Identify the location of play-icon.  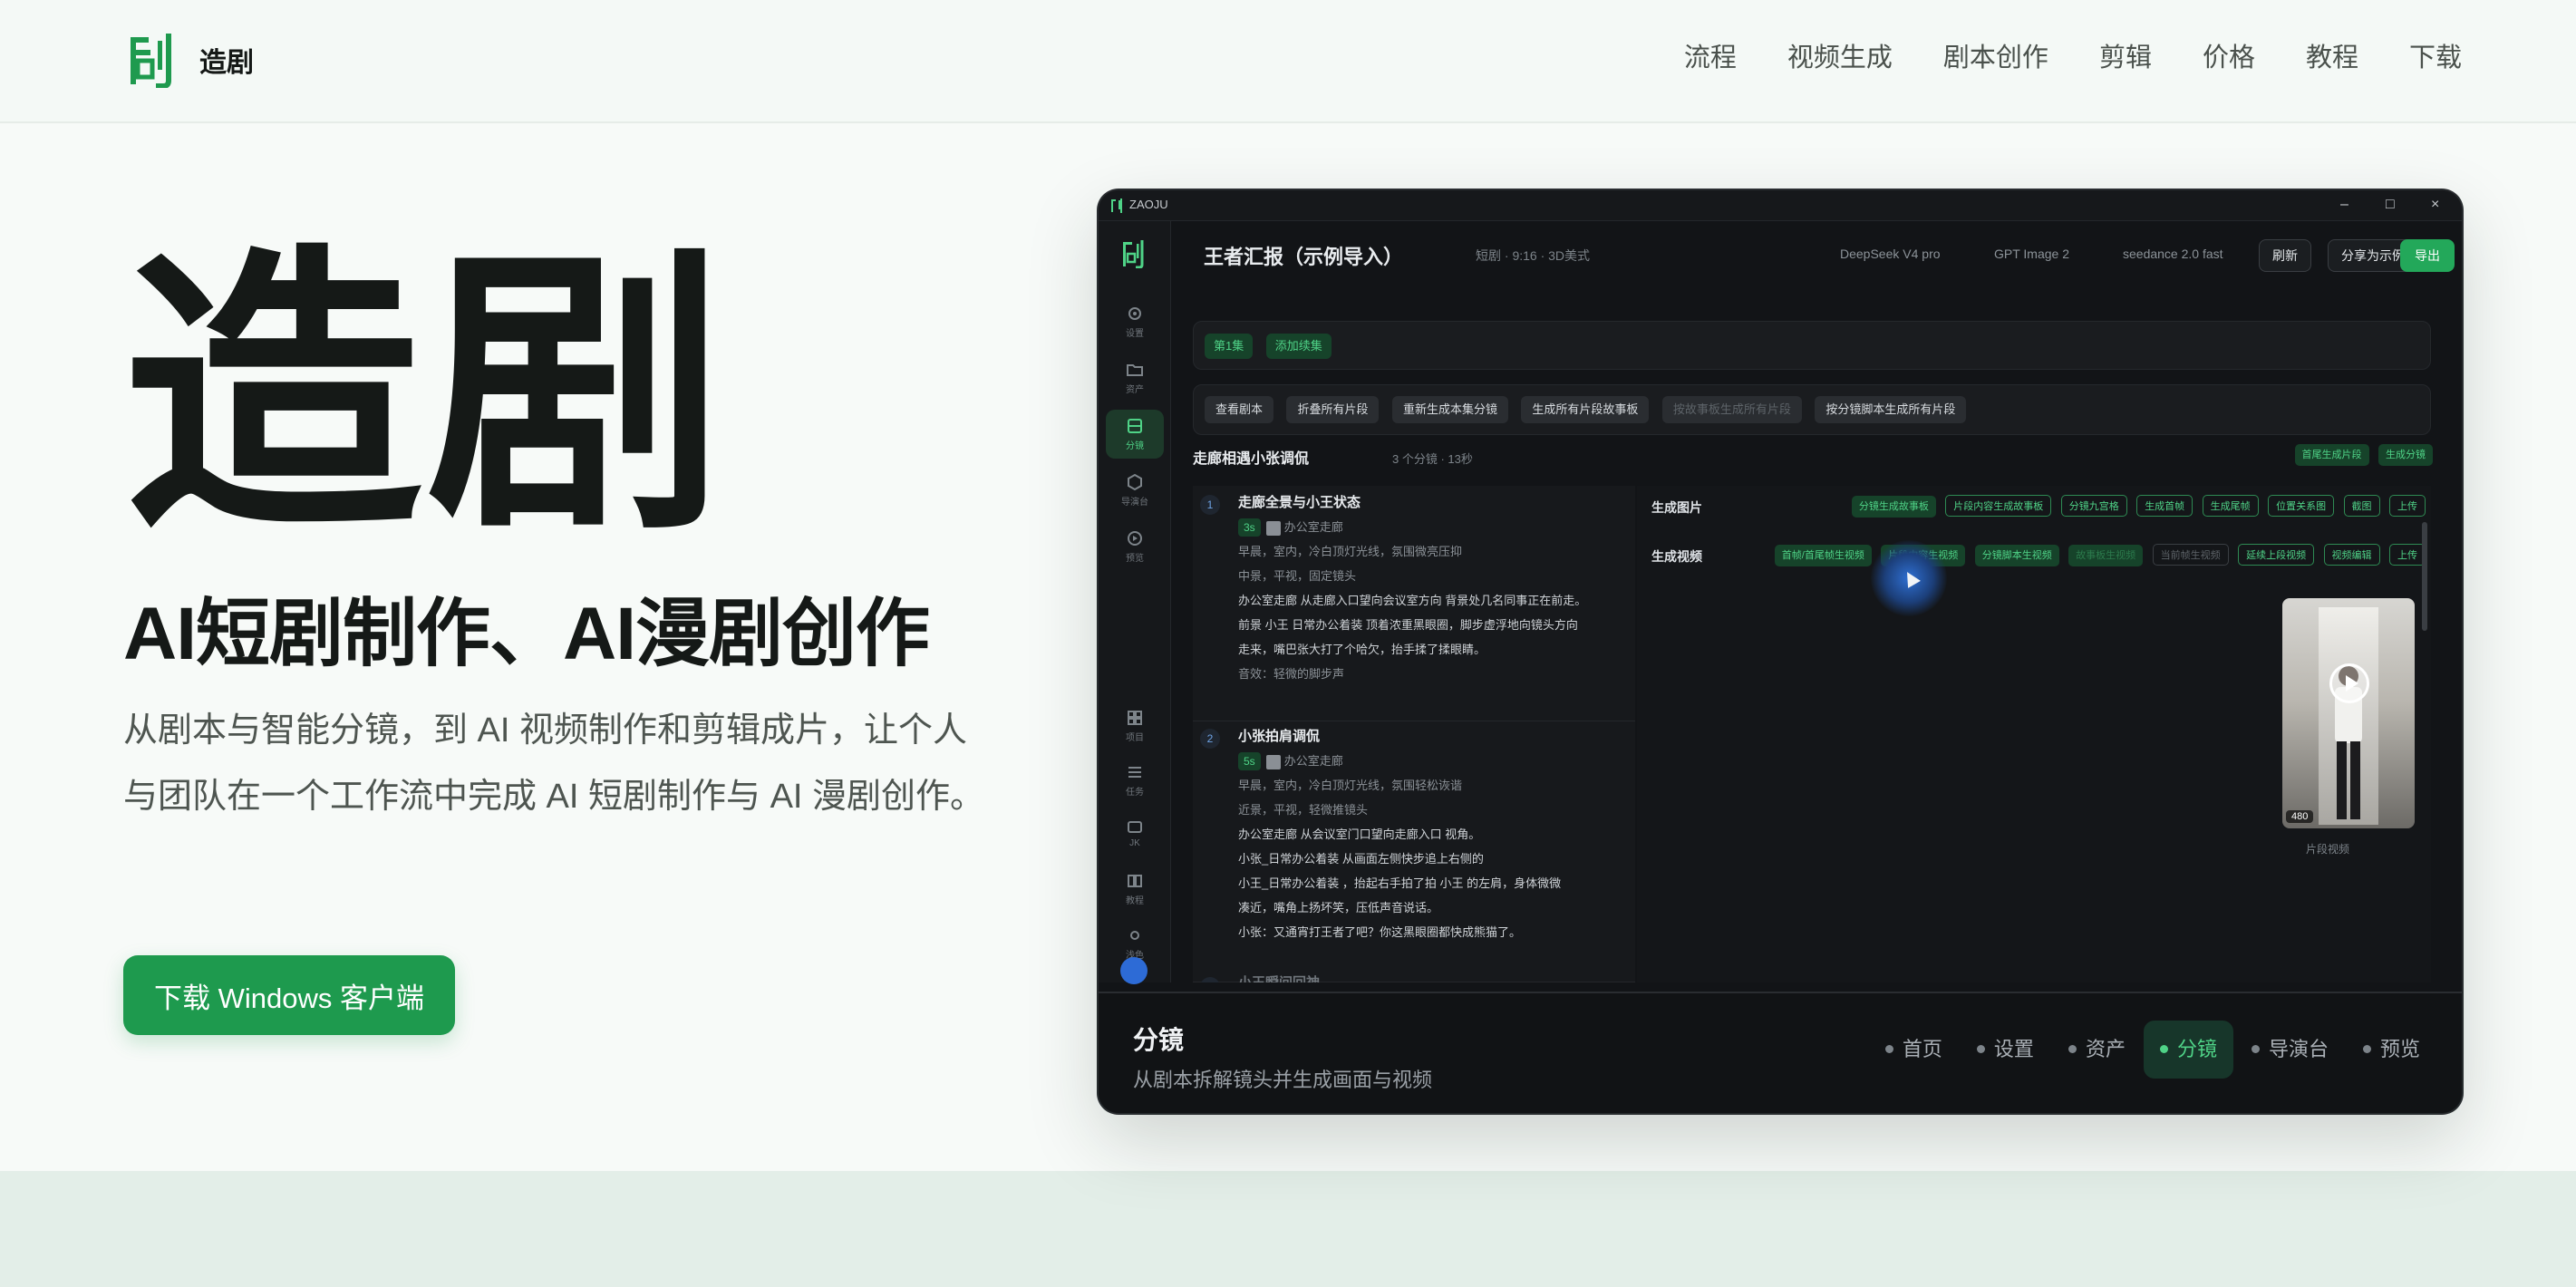
(2349, 683).